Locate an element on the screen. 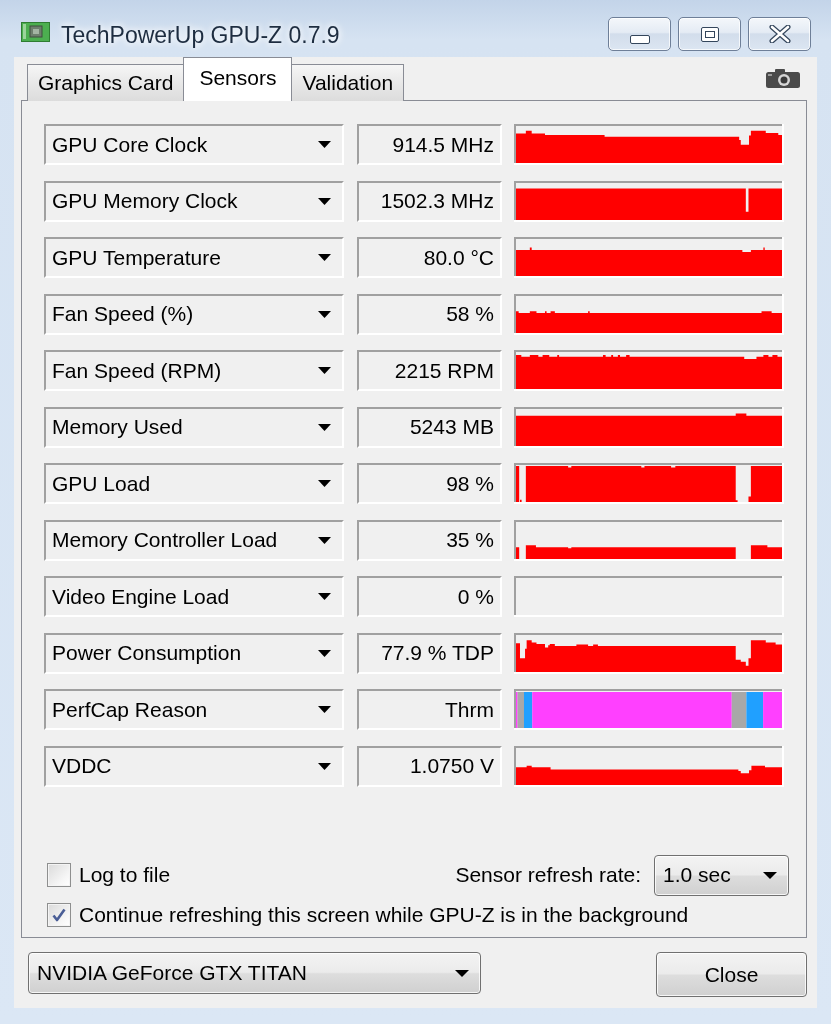  sensor-value: 80.0 °C is located at coordinates (429, 257).